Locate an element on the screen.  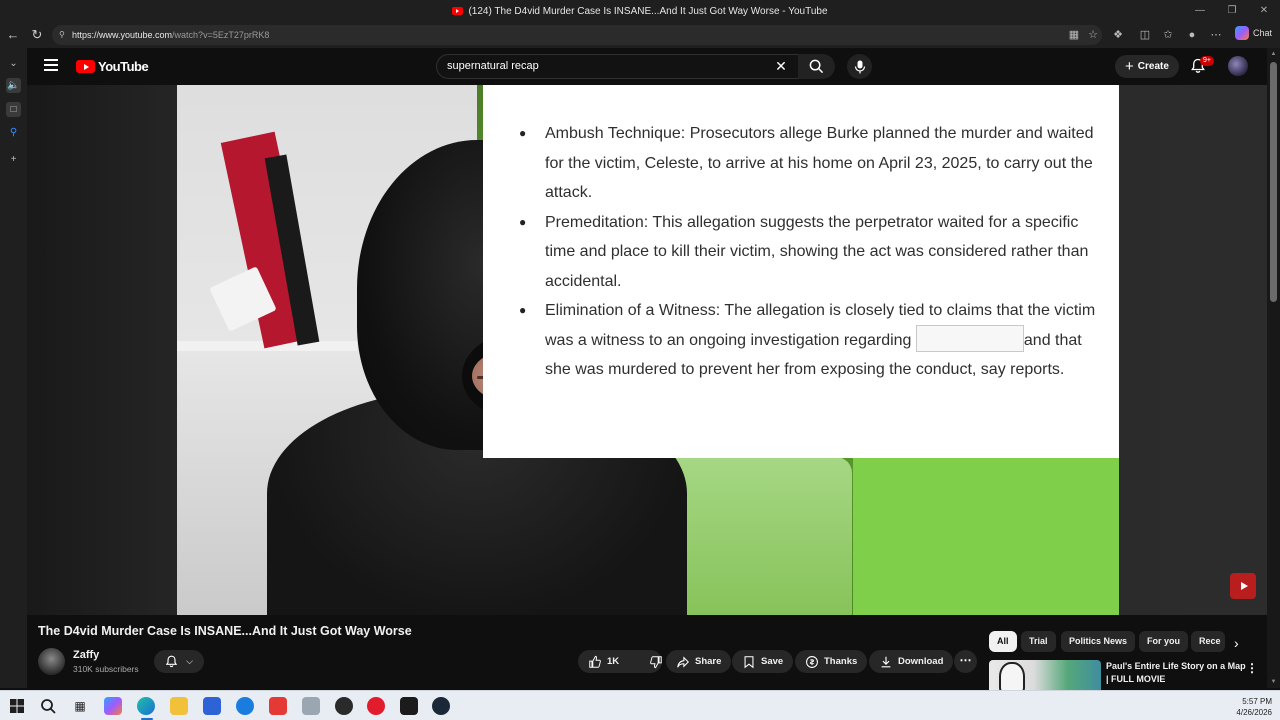
chip-trial: Trial is located at coordinates (1038, 641).